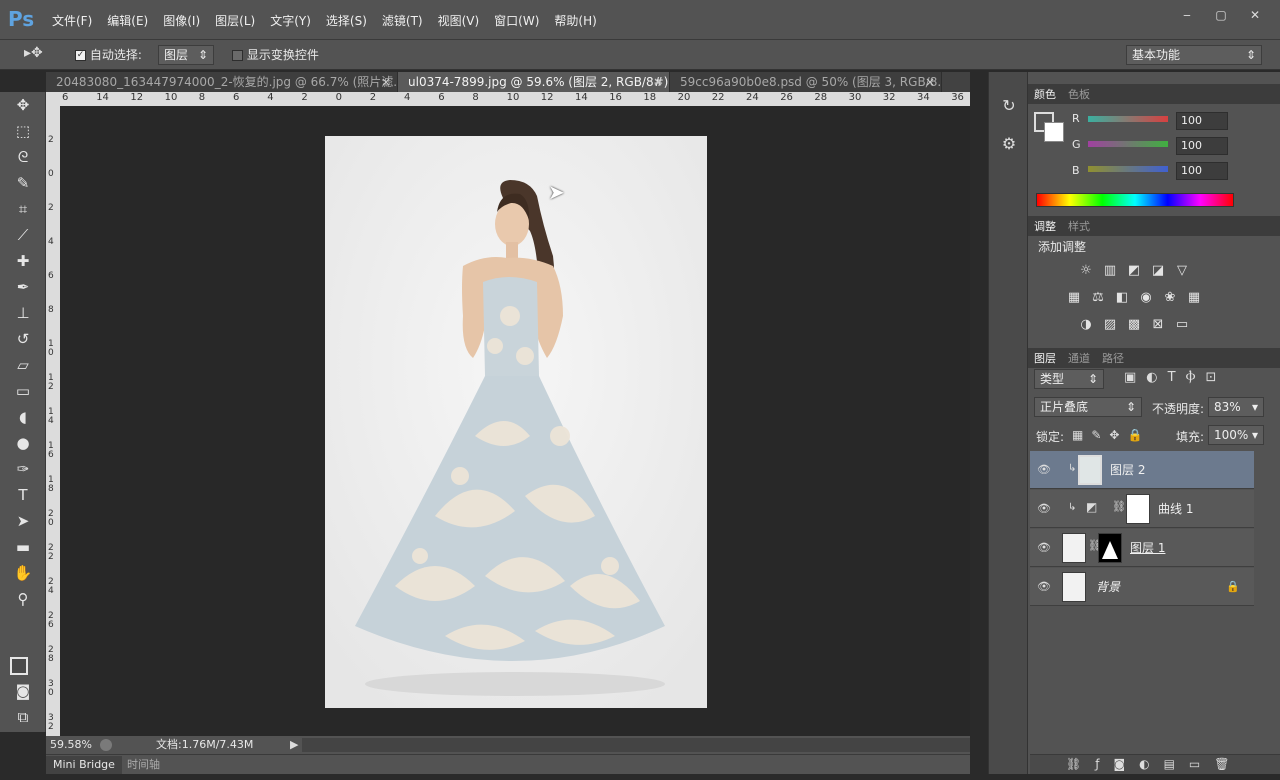 This screenshot has height=780, width=1280. Describe the element at coordinates (1170, 298) in the screenshot. I see `mixer-icon: ❀` at that location.